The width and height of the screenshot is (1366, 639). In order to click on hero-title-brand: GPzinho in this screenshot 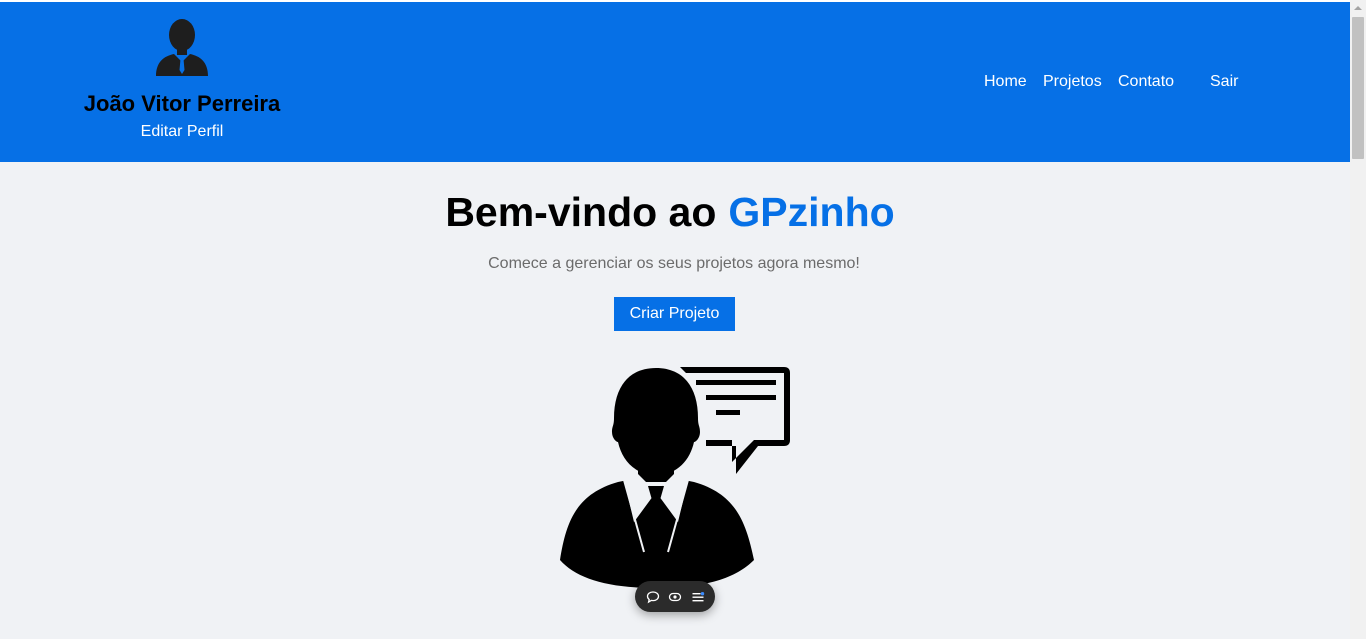, I will do `click(811, 212)`.